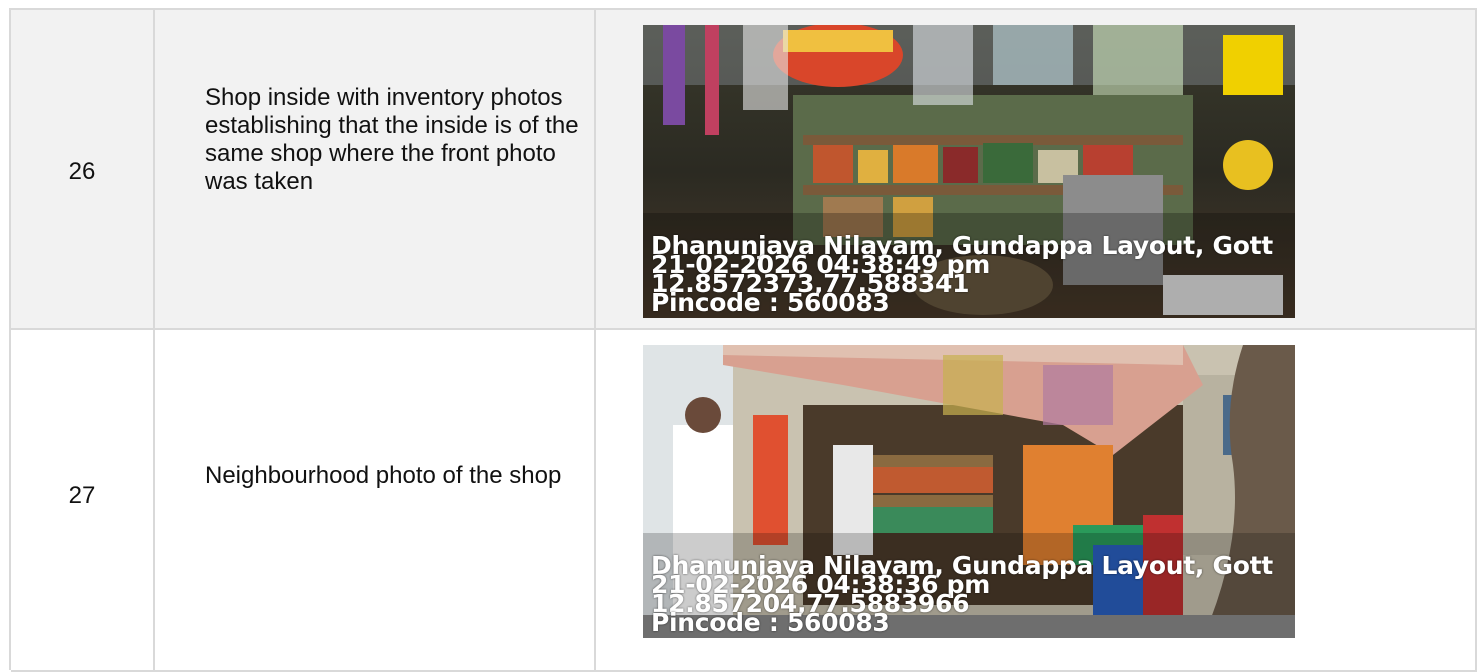 This screenshot has height=672, width=1482. I want to click on row-number: 27, so click(82, 495).